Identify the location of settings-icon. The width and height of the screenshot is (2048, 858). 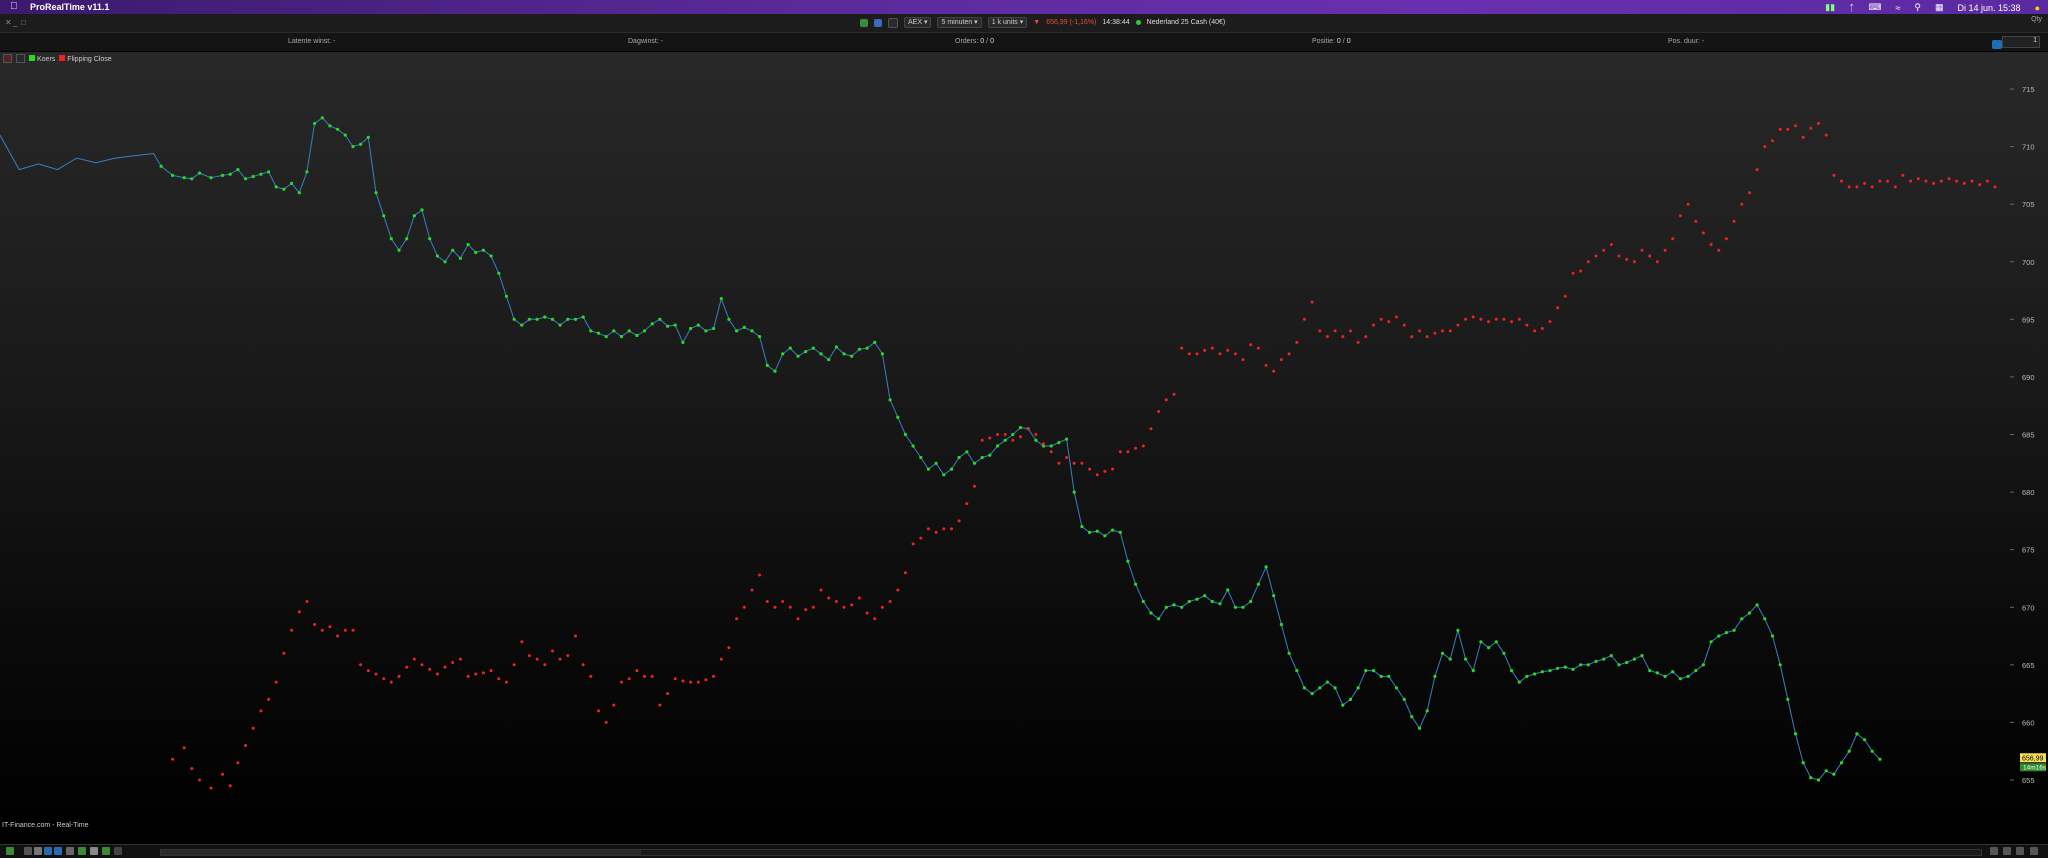
(20, 58).